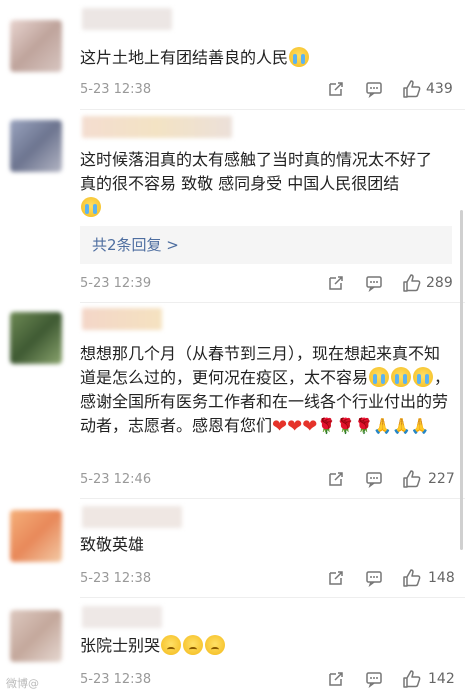 The width and height of the screenshot is (465, 695). Describe the element at coordinates (461, 380) in the screenshot. I see `scrollbar` at that location.